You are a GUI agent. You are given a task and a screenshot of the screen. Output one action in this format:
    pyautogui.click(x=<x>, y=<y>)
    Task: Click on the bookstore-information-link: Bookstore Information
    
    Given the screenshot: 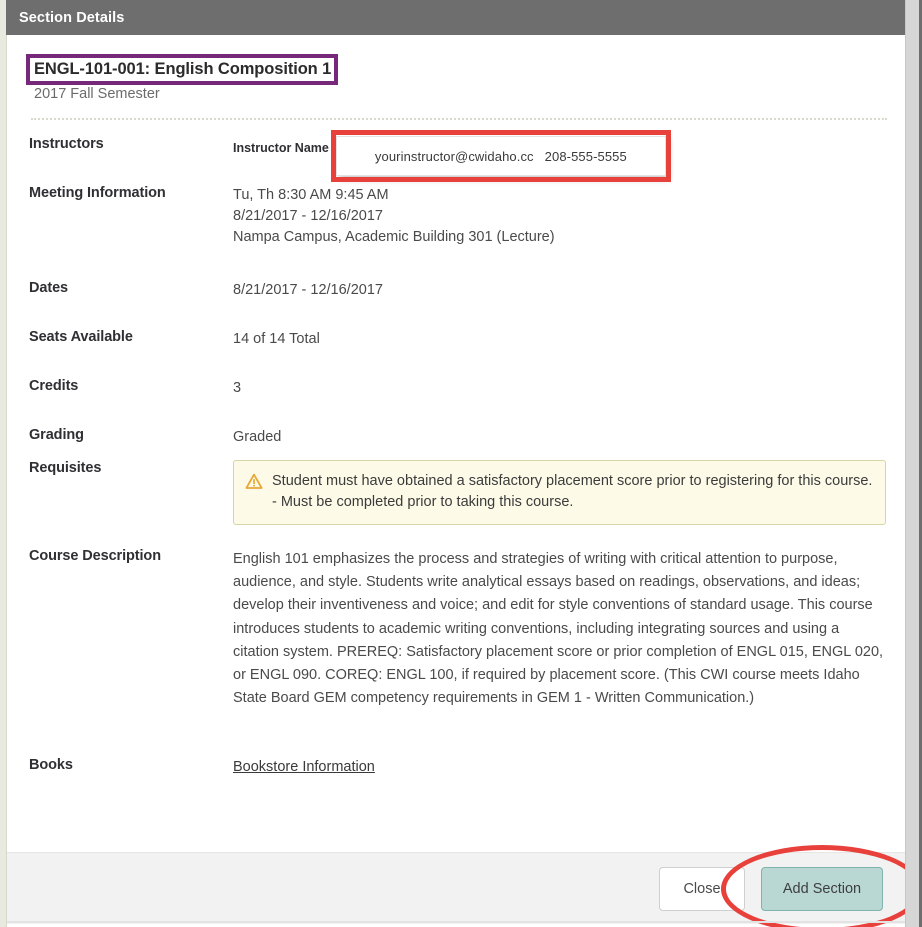 What is the action you would take?
    pyautogui.click(x=304, y=767)
    